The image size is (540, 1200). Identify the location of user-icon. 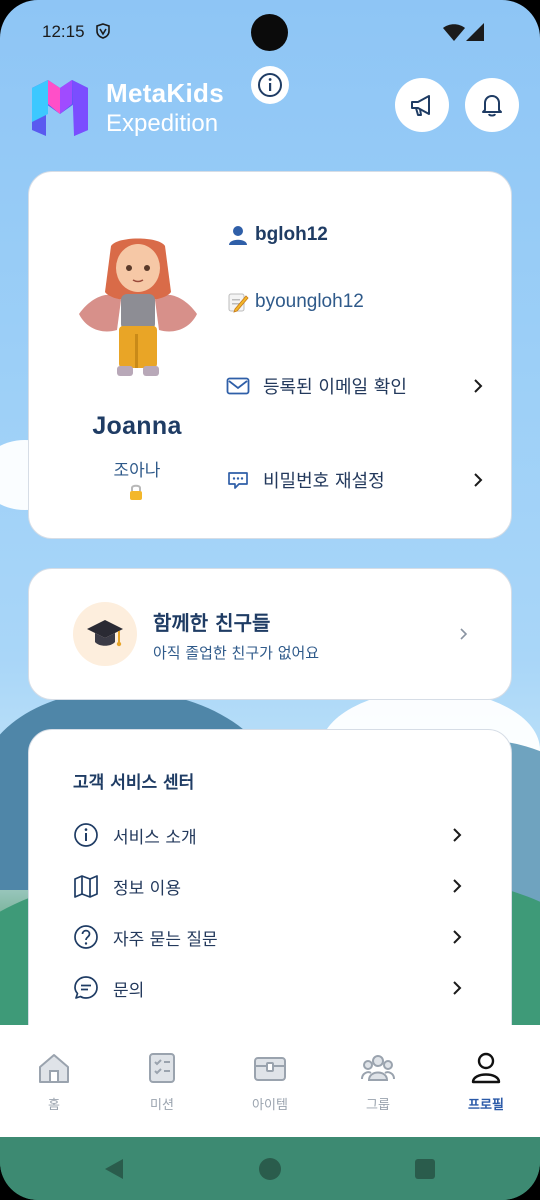
(238, 235).